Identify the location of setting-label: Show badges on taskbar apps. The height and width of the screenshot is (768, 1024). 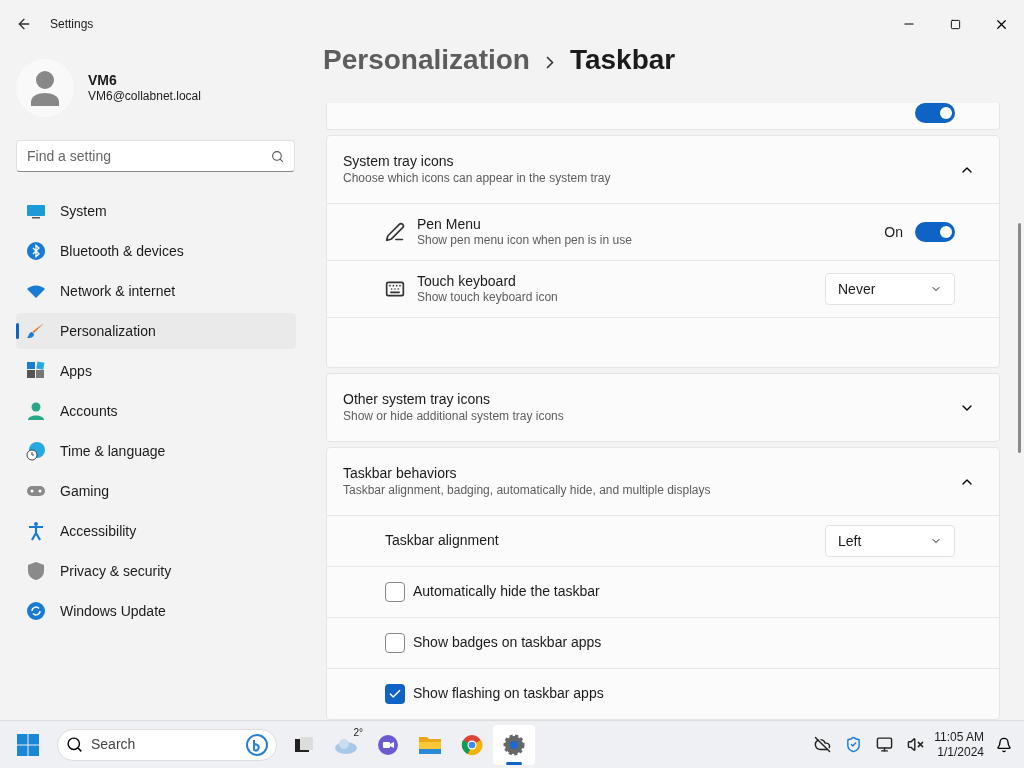
(508, 643).